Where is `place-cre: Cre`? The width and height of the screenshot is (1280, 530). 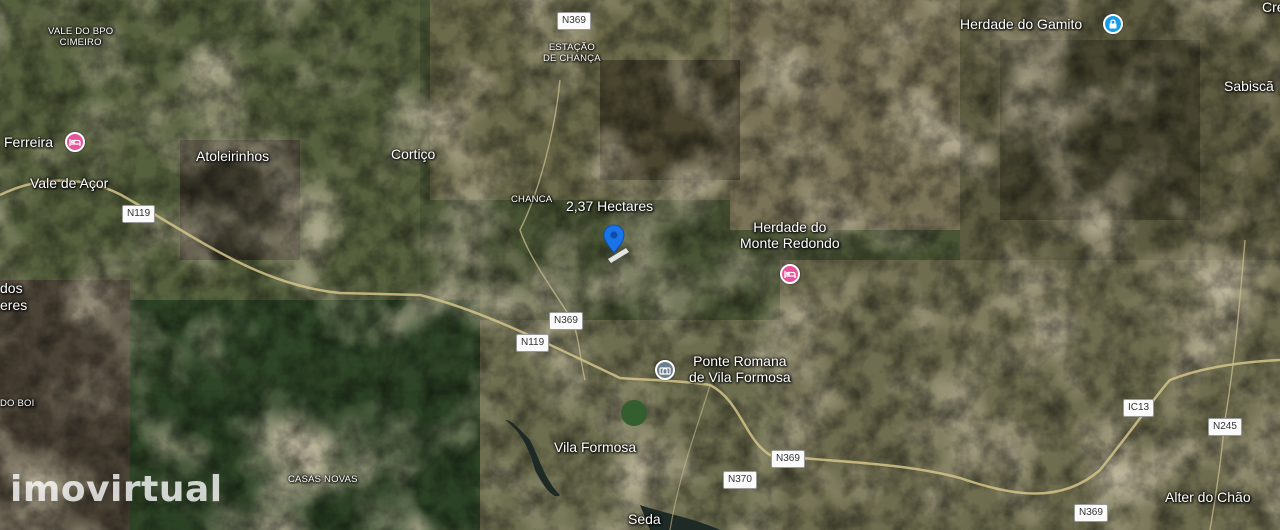 place-cre: Cre is located at coordinates (1271, 7).